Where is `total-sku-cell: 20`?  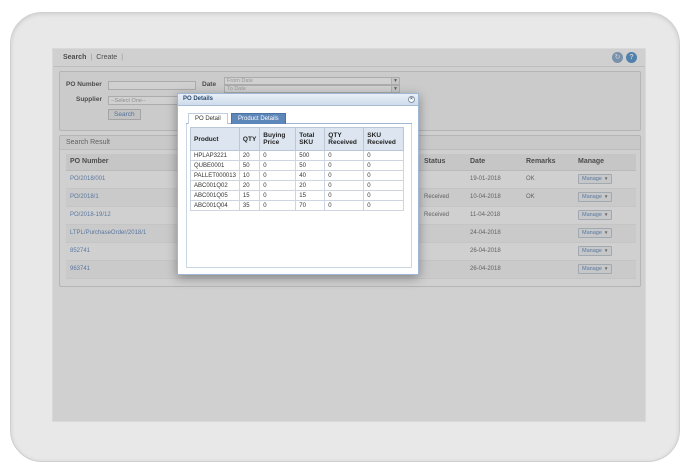 total-sku-cell: 20 is located at coordinates (310, 185).